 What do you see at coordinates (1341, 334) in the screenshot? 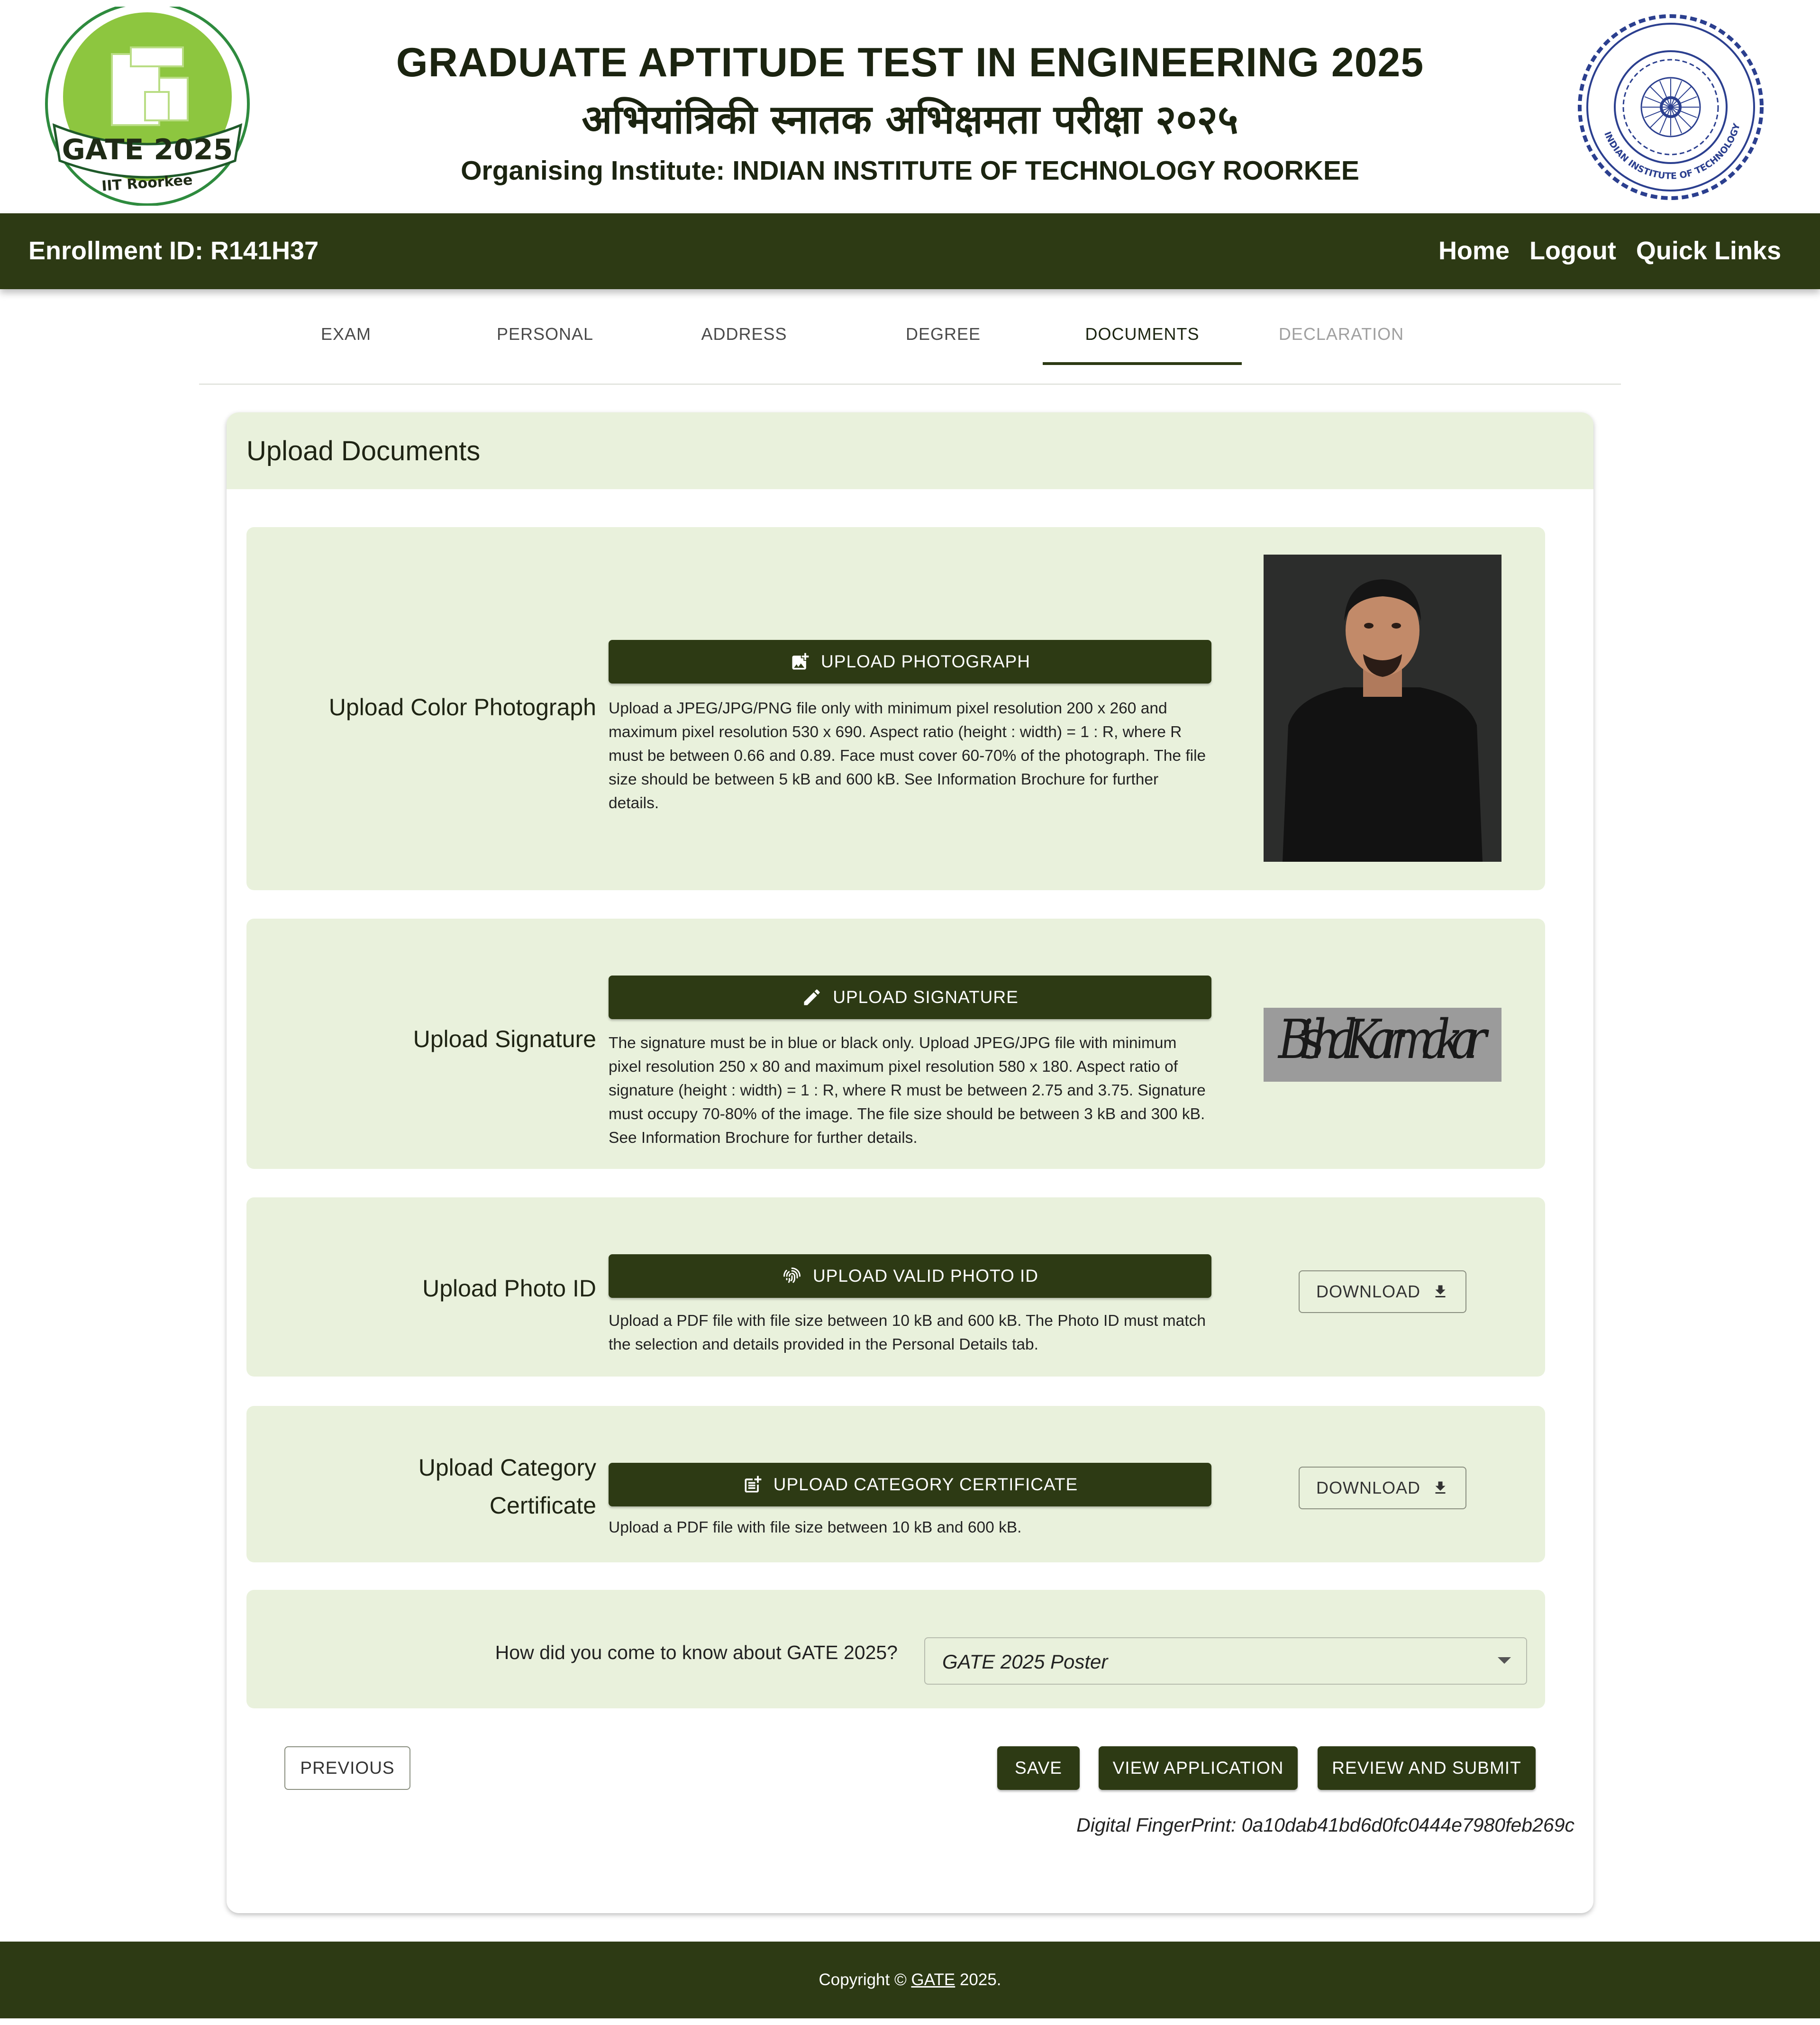
I see `tab-declaration: DECLARATION` at bounding box center [1341, 334].